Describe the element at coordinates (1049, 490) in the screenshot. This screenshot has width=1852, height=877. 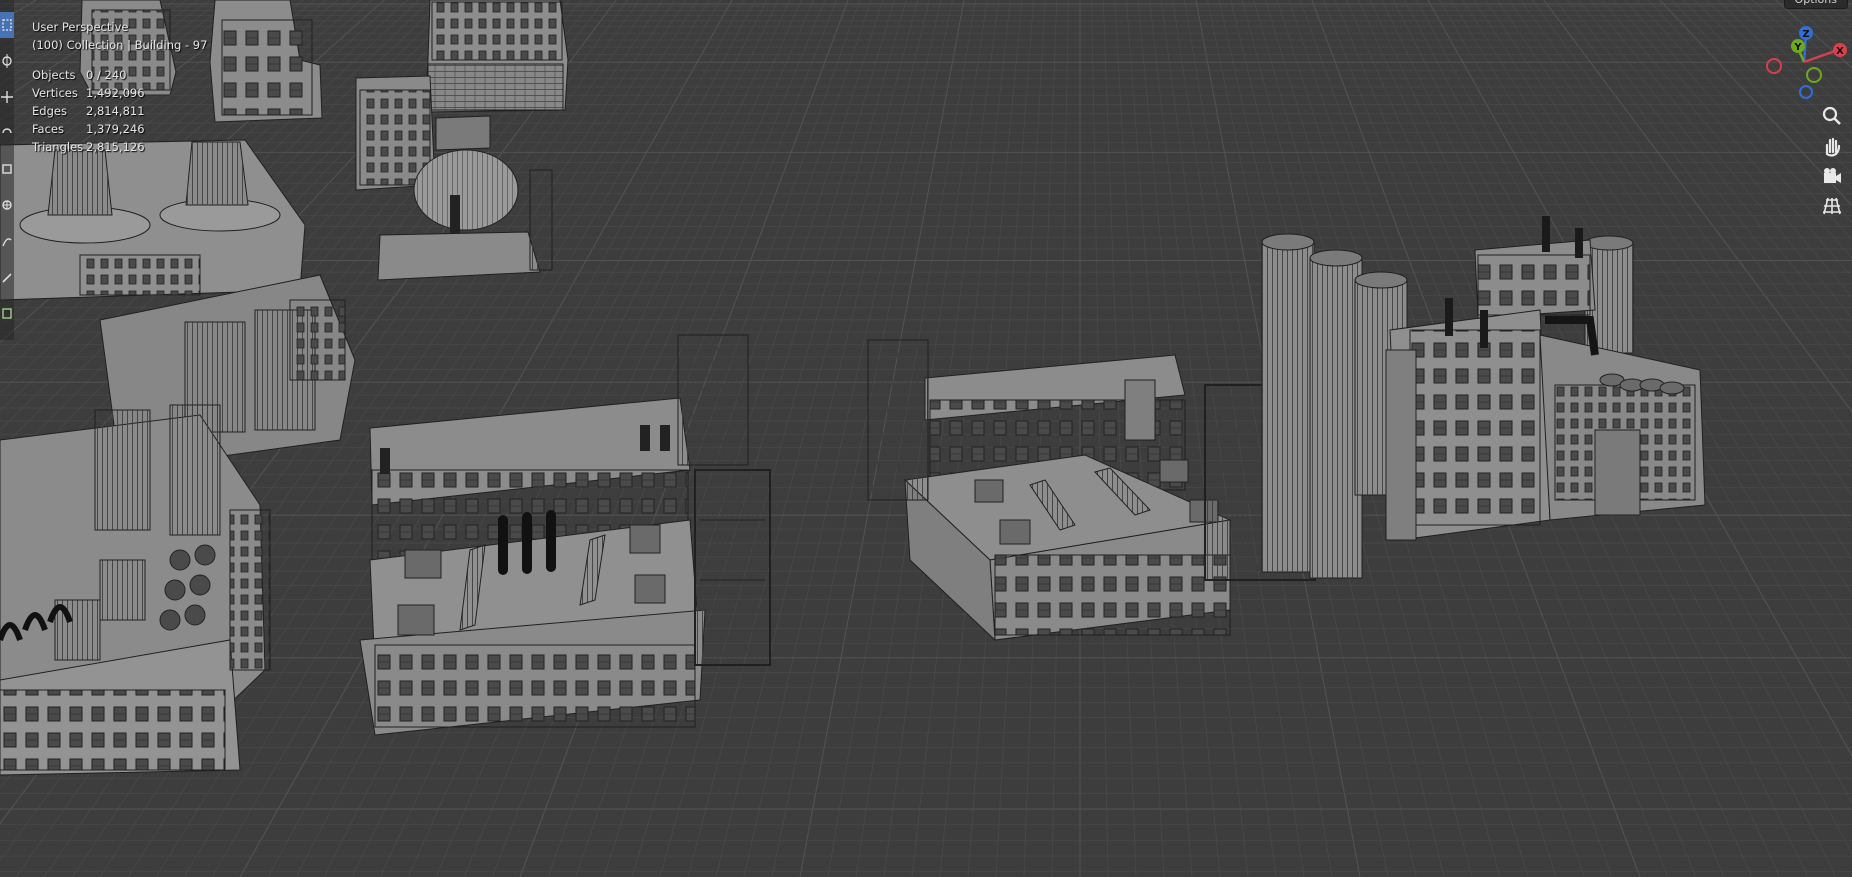
I see `right-center-building` at that location.